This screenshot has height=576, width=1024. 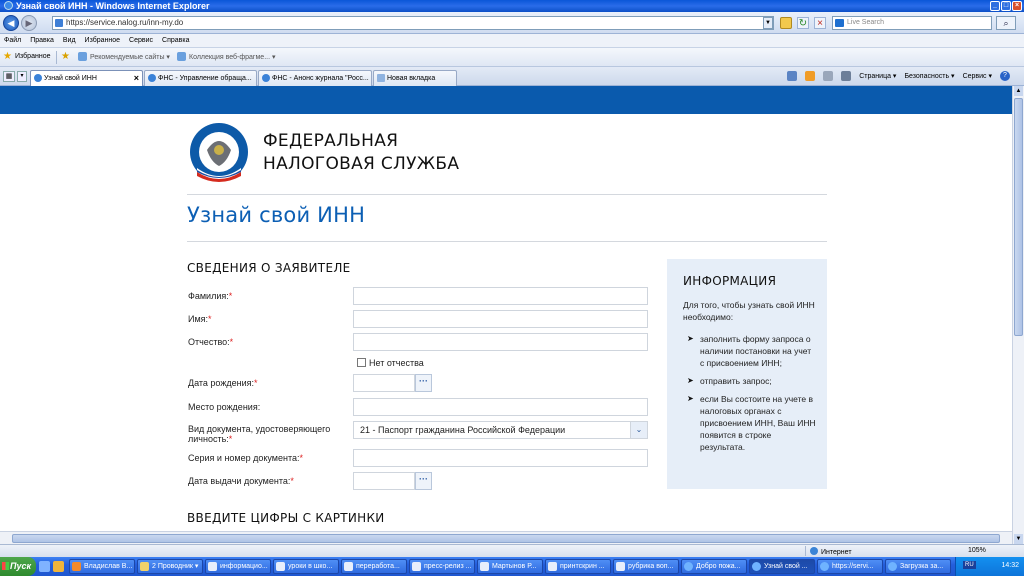 I want to click on chevron-down-icon: ⌄, so click(x=638, y=430).